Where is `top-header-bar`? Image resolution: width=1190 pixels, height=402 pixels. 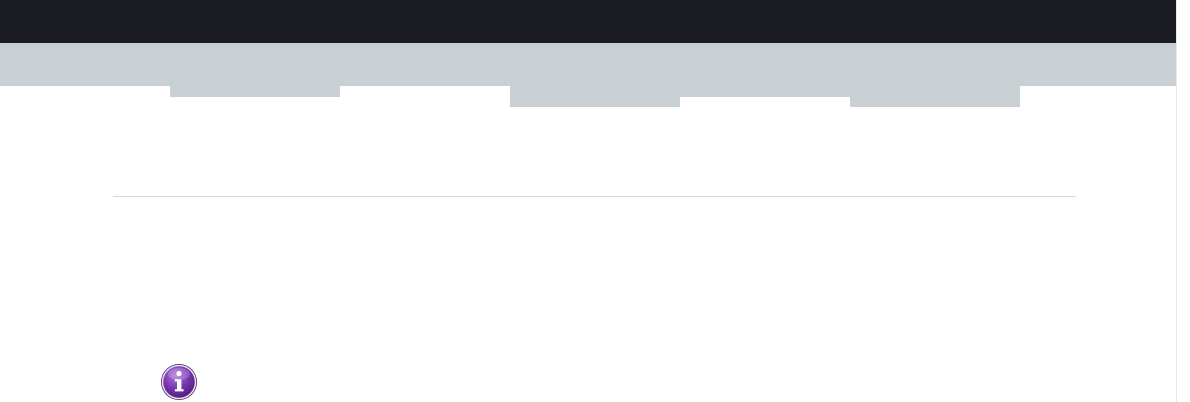 top-header-bar is located at coordinates (588, 21).